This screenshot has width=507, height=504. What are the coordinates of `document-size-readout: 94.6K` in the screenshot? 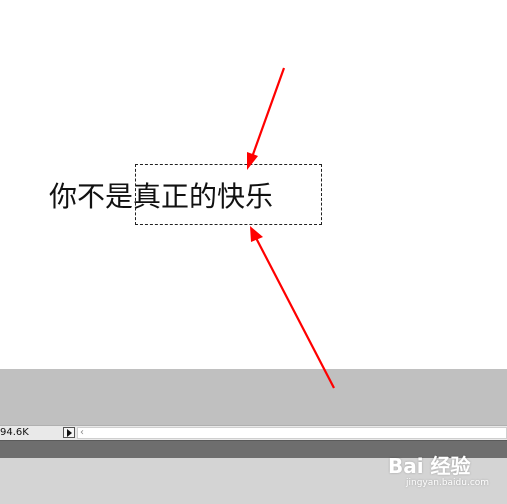 It's located at (14, 432).